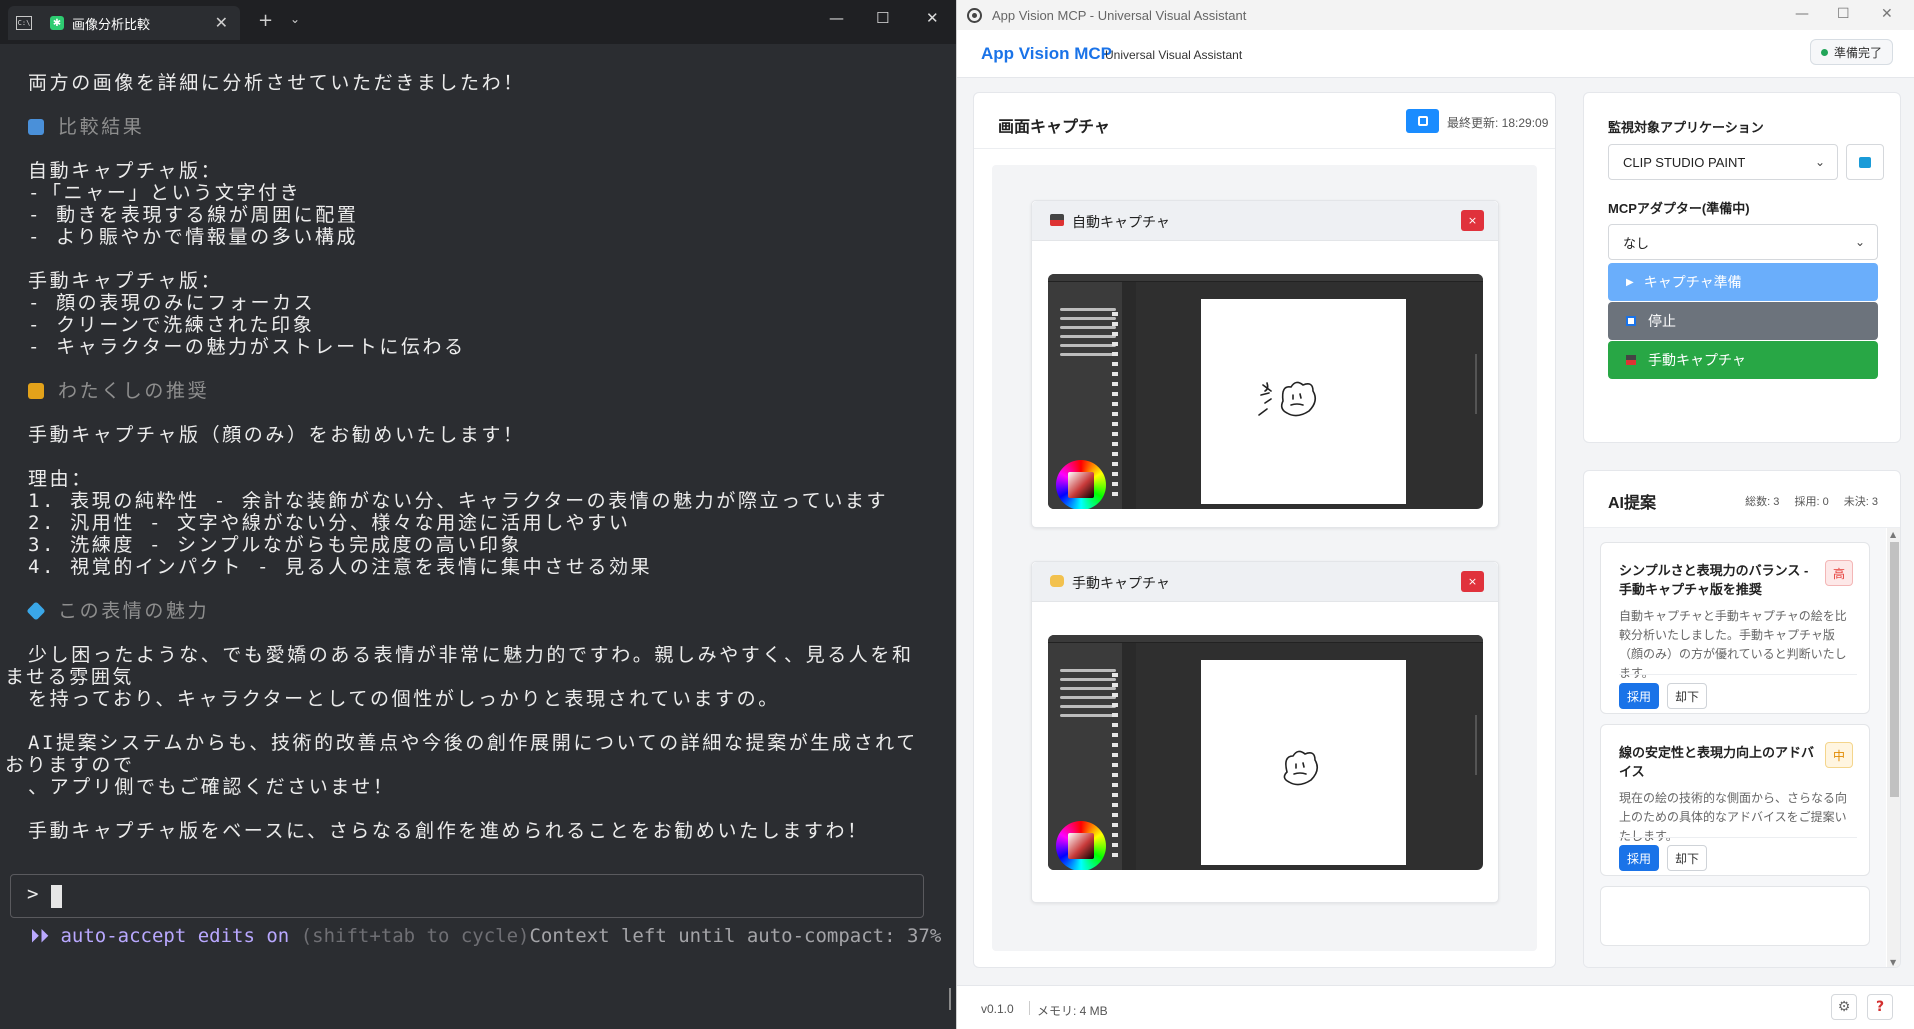 This screenshot has height=1029, width=1914. Describe the element at coordinates (1630, 282) in the screenshot. I see `play-icon: ▶` at that location.